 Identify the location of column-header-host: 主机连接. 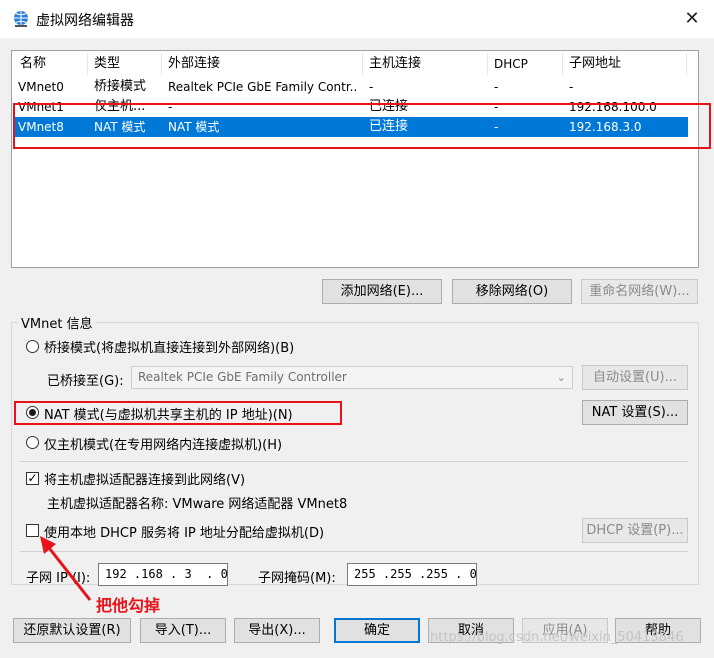
(425, 64).